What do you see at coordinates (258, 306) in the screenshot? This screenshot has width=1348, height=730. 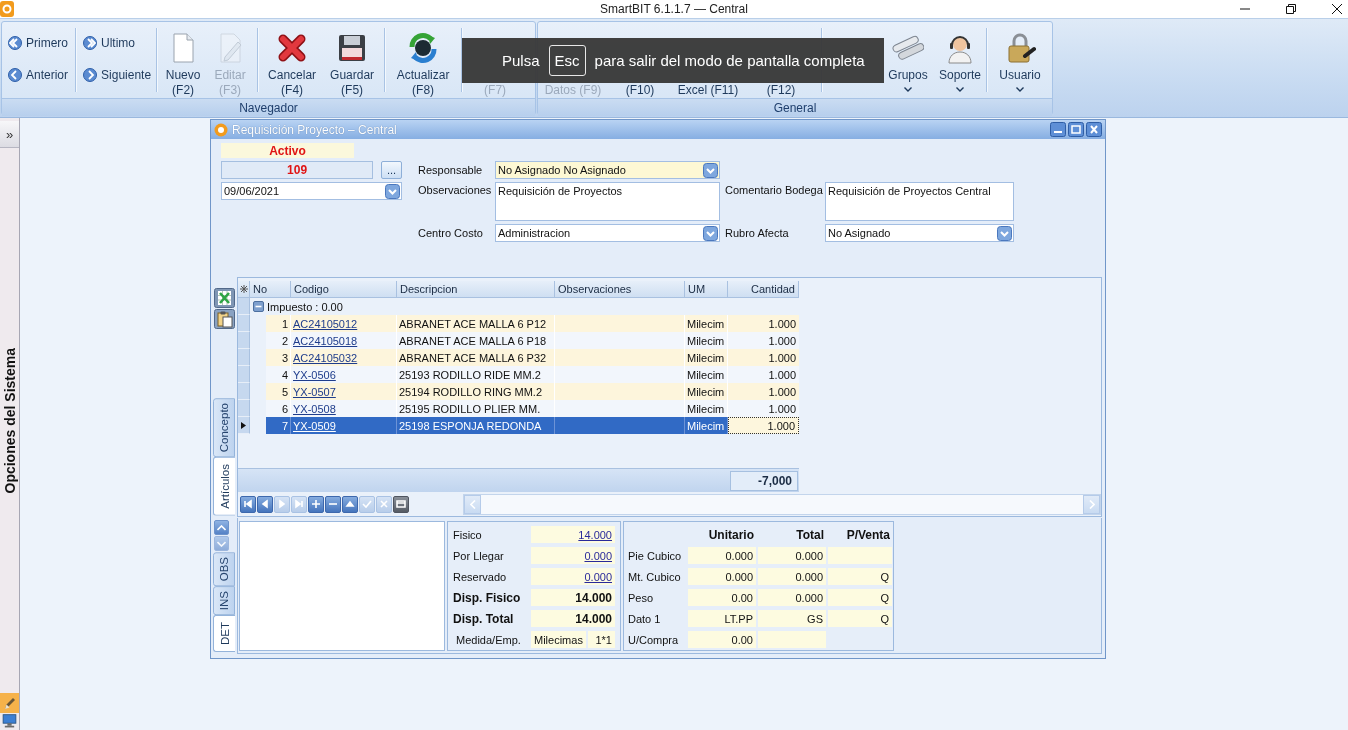 I see `collapse-icon` at bounding box center [258, 306].